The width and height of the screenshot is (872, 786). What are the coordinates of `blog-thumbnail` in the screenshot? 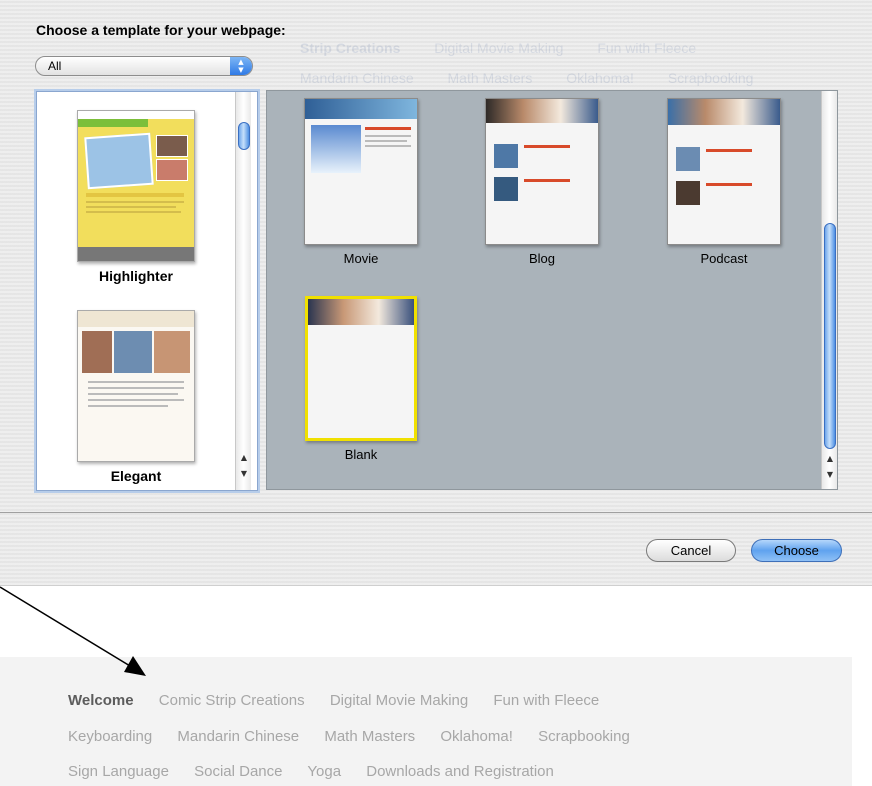 It's located at (542, 171).